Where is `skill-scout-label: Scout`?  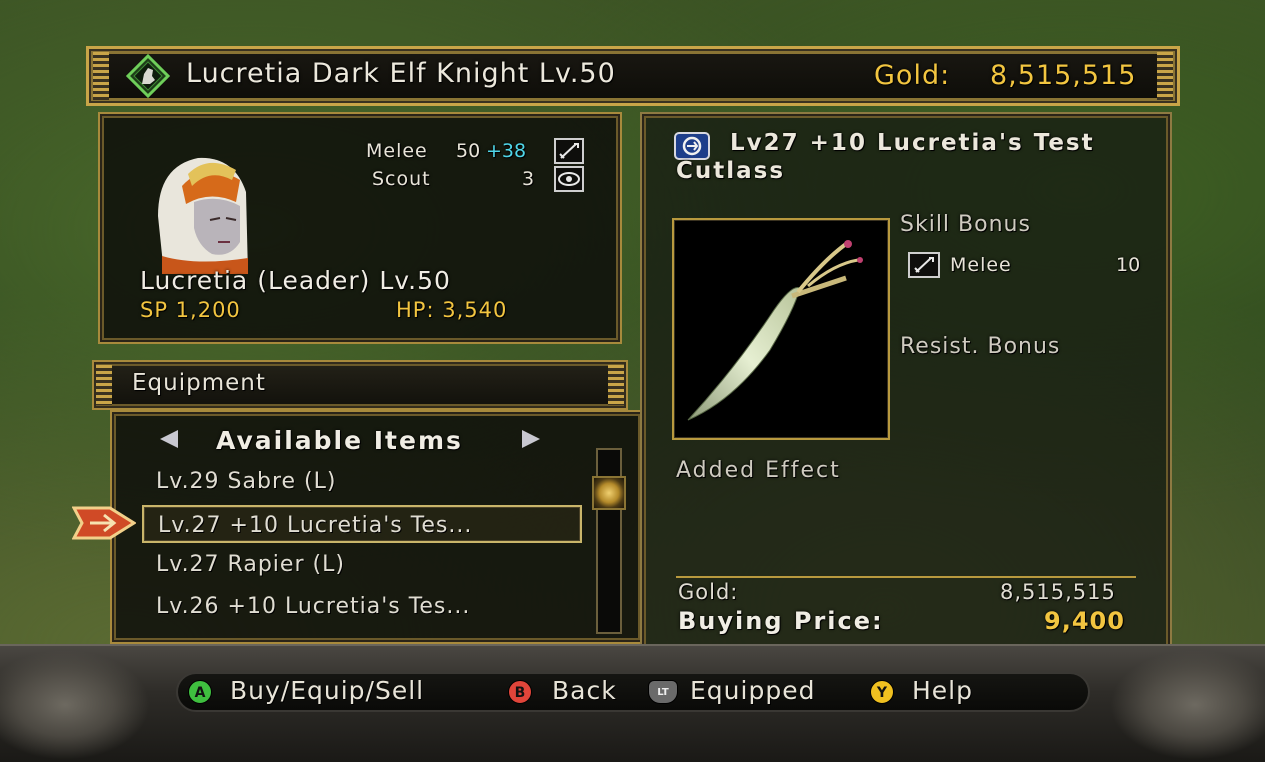 skill-scout-label: Scout is located at coordinates (401, 179).